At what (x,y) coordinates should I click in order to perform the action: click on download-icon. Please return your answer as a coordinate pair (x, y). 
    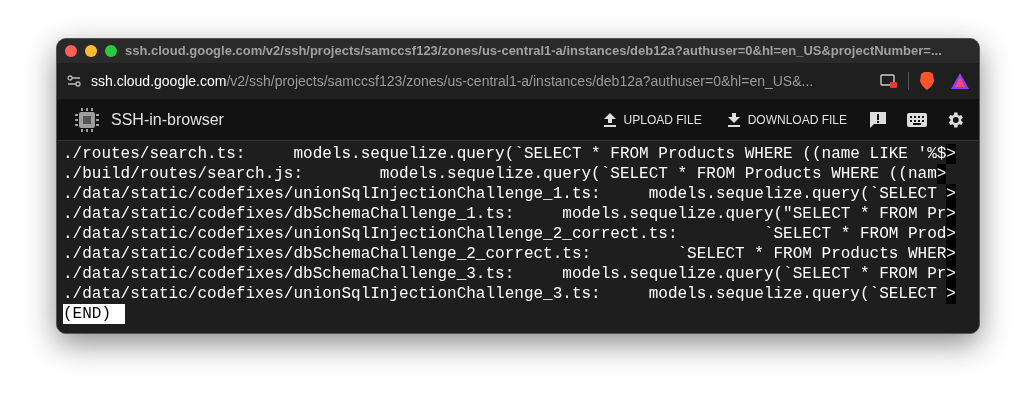
    Looking at the image, I should click on (733, 119).